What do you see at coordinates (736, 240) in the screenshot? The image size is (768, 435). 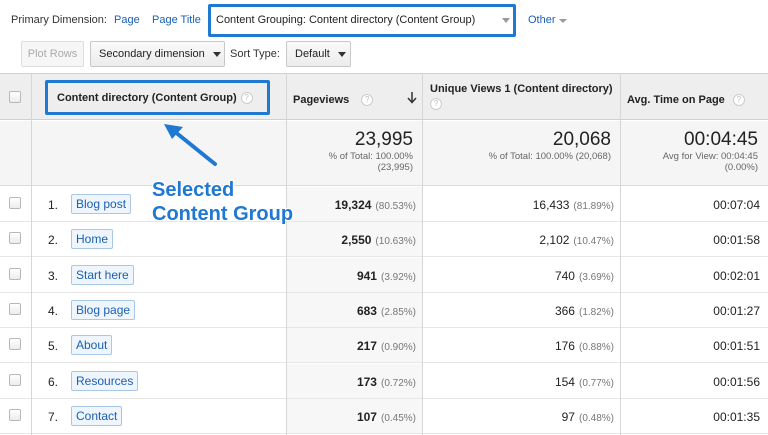 I see `avg-time-cell: 00:01:58` at bounding box center [736, 240].